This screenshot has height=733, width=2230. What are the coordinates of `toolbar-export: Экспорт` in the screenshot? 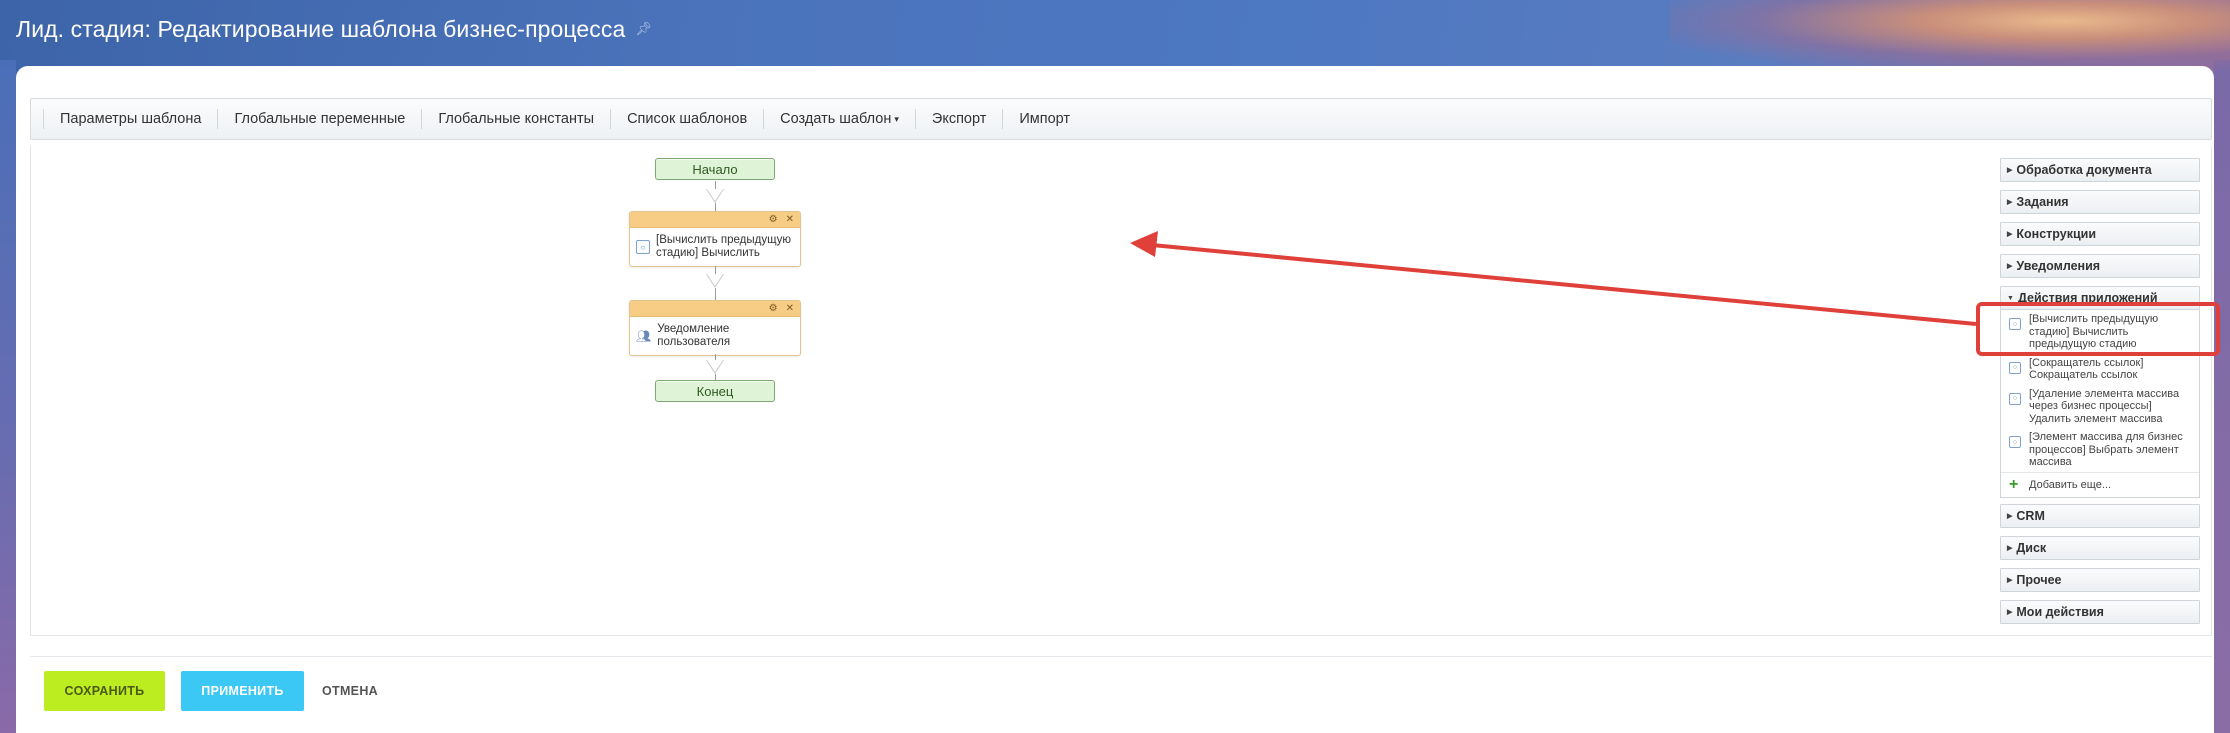 It's located at (958, 119).